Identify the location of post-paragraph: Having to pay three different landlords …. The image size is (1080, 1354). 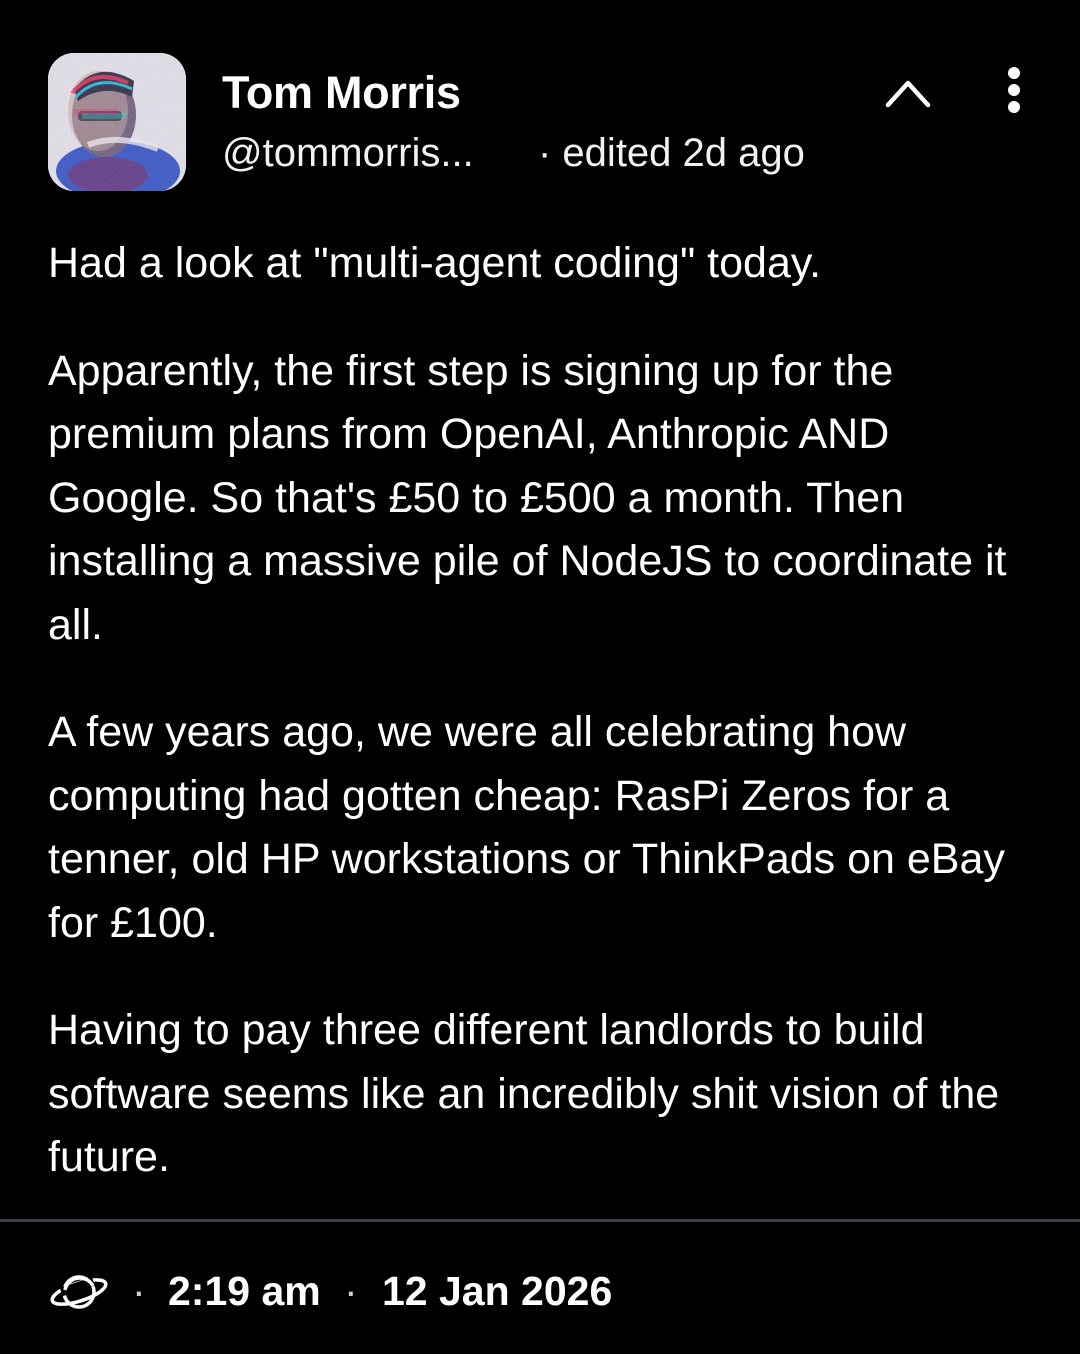
(524, 1093).